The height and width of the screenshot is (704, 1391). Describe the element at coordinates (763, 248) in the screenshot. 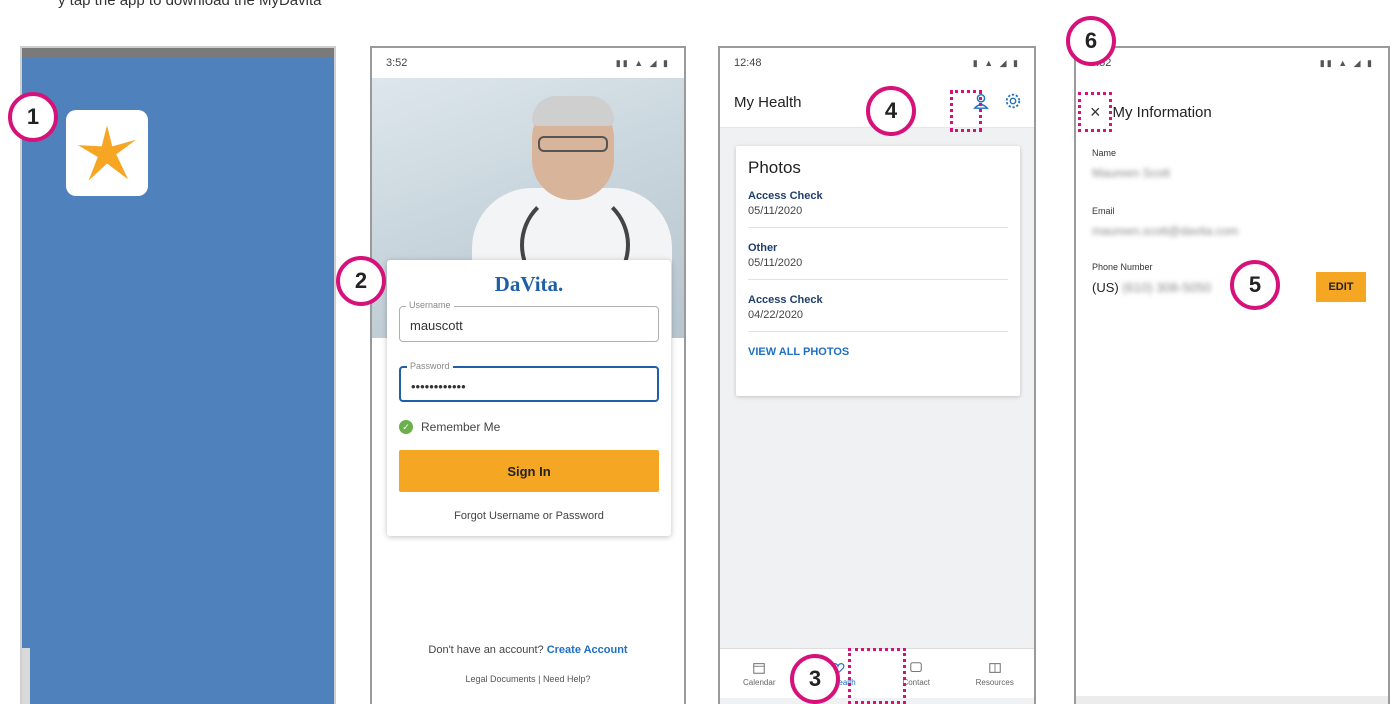

I see `photo-type: Other` at that location.